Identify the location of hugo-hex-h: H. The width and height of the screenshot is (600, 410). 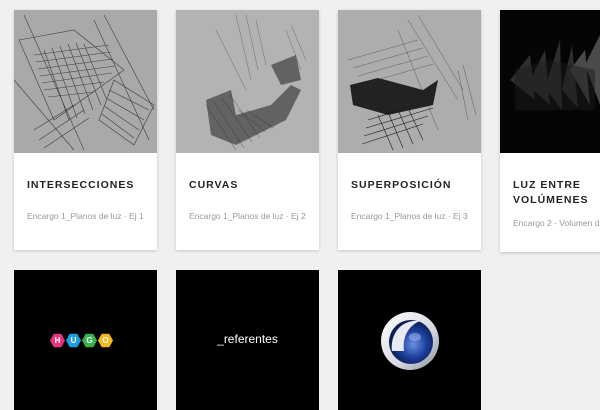
(57, 340).